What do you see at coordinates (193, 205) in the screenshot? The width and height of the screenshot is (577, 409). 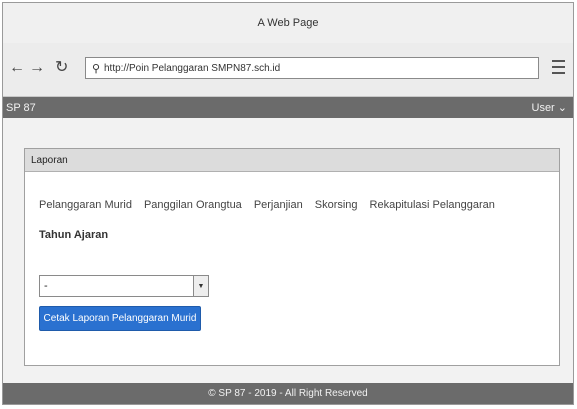 I see `tab-panggilan-orangtua: Panggilan Orangtua` at bounding box center [193, 205].